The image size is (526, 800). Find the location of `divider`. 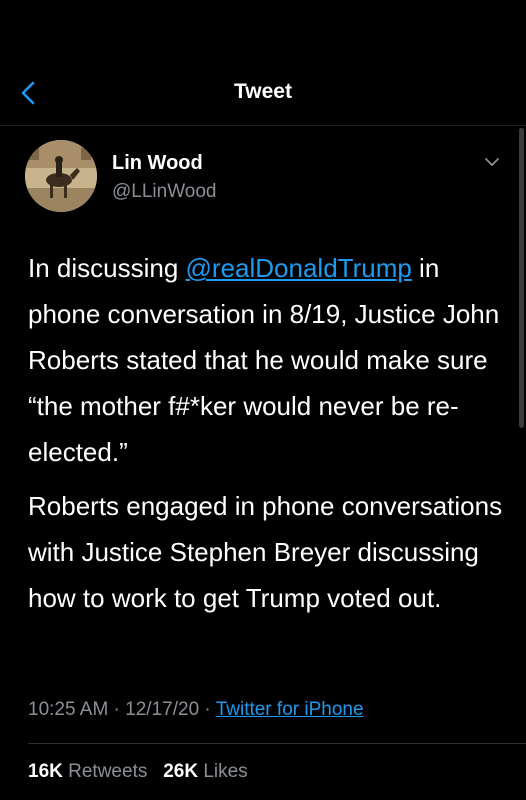

divider is located at coordinates (277, 743).